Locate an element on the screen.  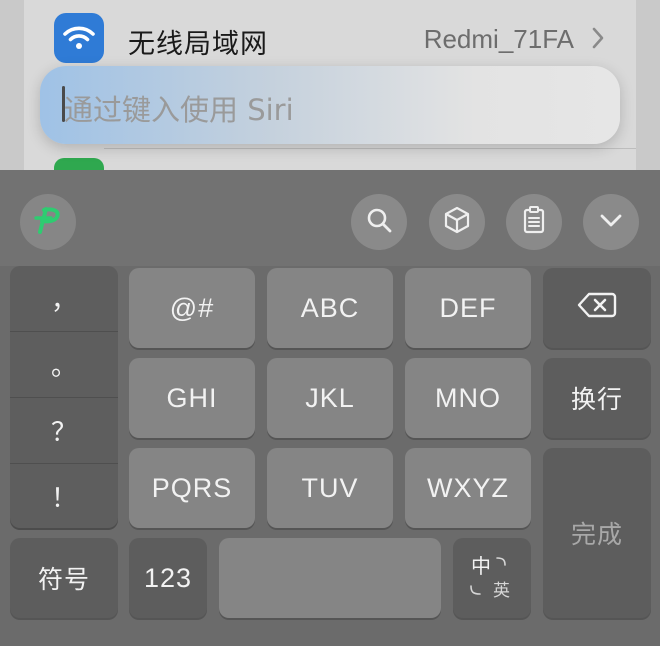
done-key: 完成 is located at coordinates (597, 533).